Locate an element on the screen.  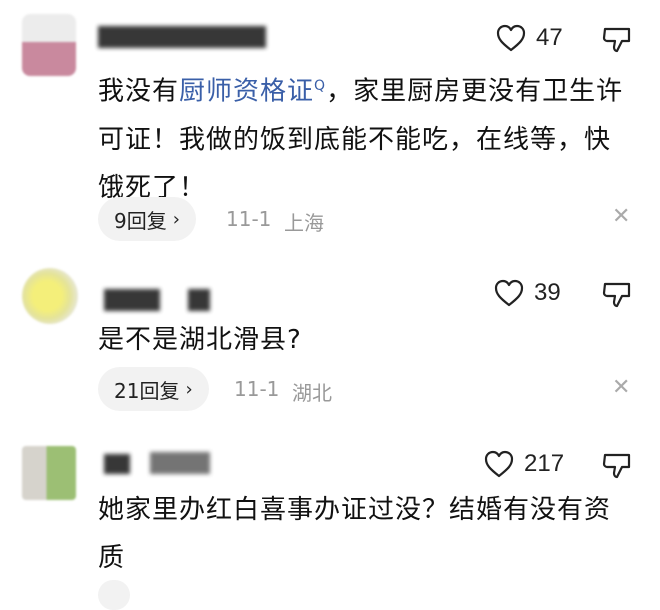
comment-text: 她家里办红白喜事办证过没？结婚有没有资质 is located at coordinates (355, 534).